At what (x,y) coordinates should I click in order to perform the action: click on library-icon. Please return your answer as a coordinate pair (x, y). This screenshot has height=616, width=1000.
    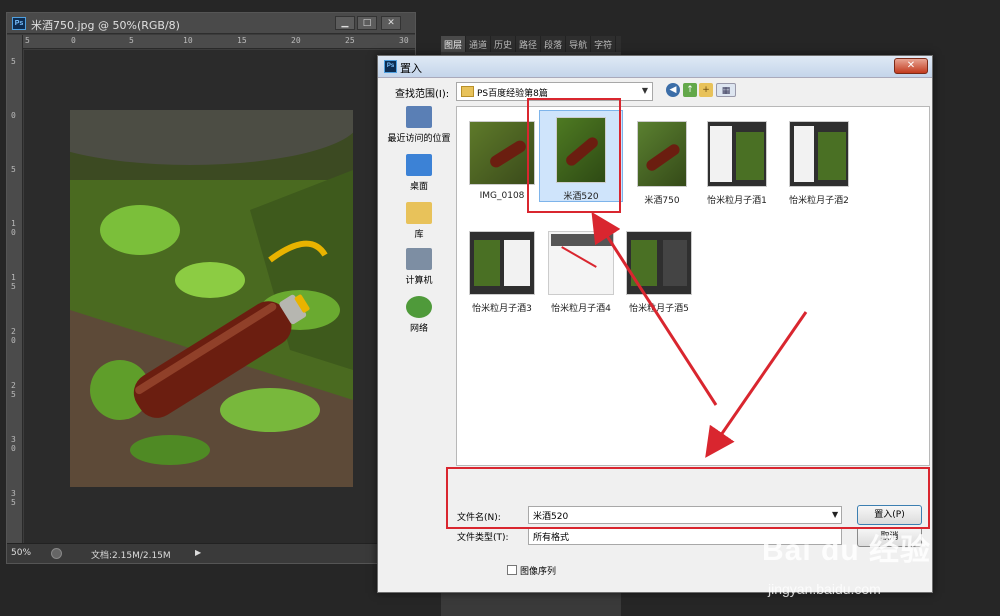
    Looking at the image, I should click on (419, 213).